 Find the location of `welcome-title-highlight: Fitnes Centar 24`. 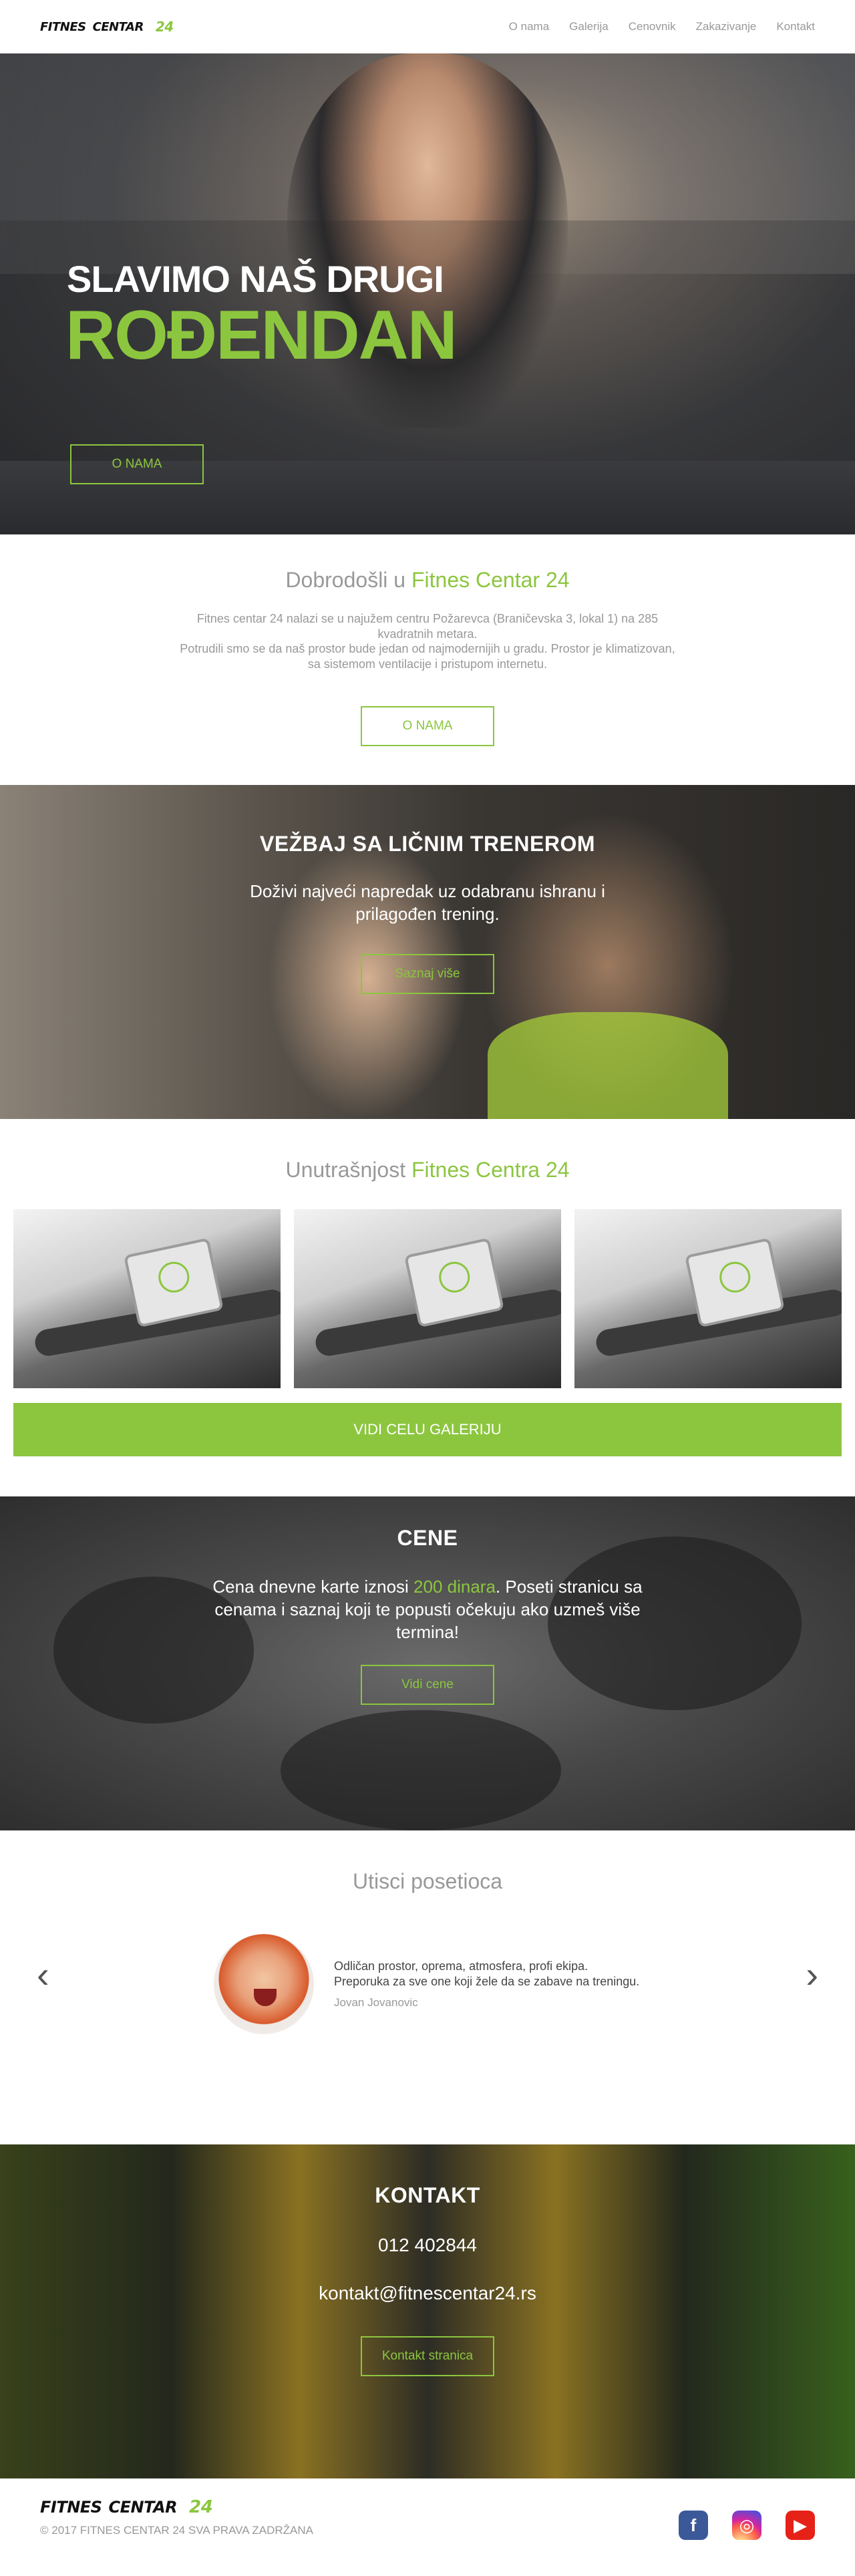

welcome-title-highlight: Fitnes Centar 24 is located at coordinates (490, 580).